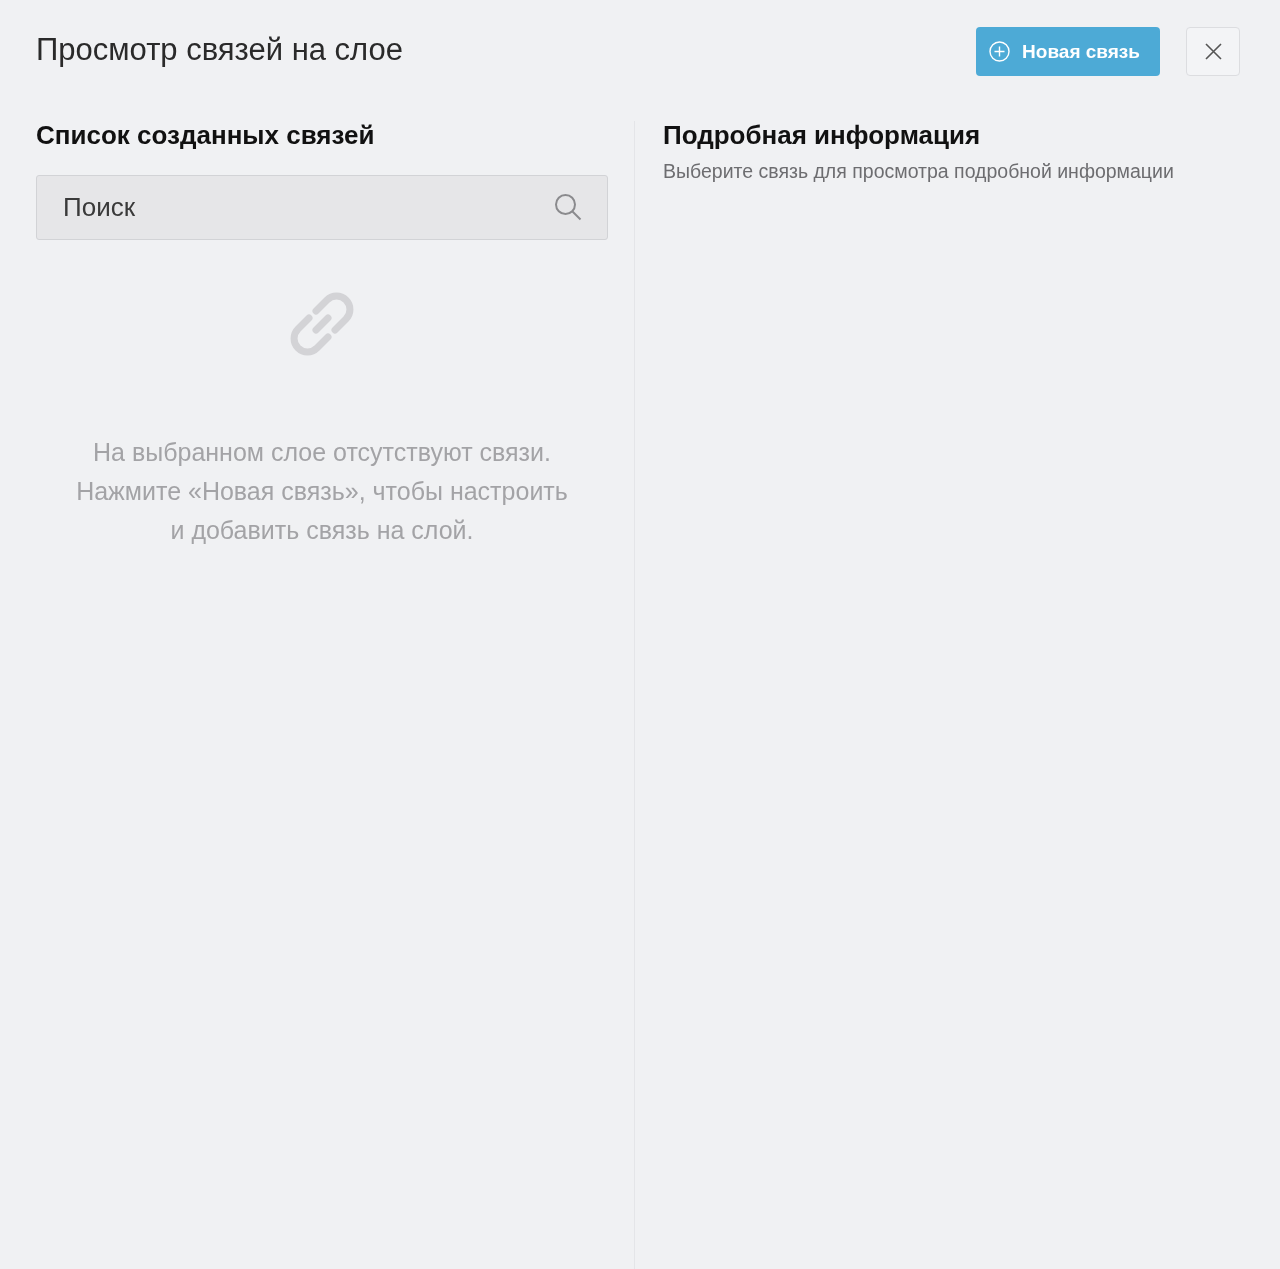 The image size is (1280, 1269). I want to click on list-heading: Список созданных связей, so click(206, 135).